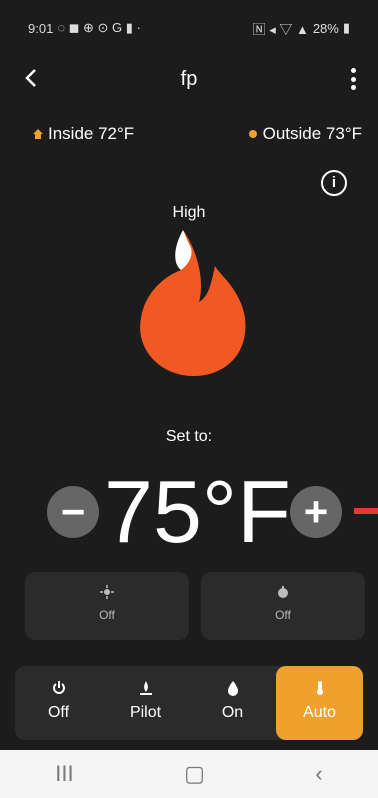  What do you see at coordinates (91, 133) in the screenshot?
I see `inside-temp-label: Inside 72°F` at bounding box center [91, 133].